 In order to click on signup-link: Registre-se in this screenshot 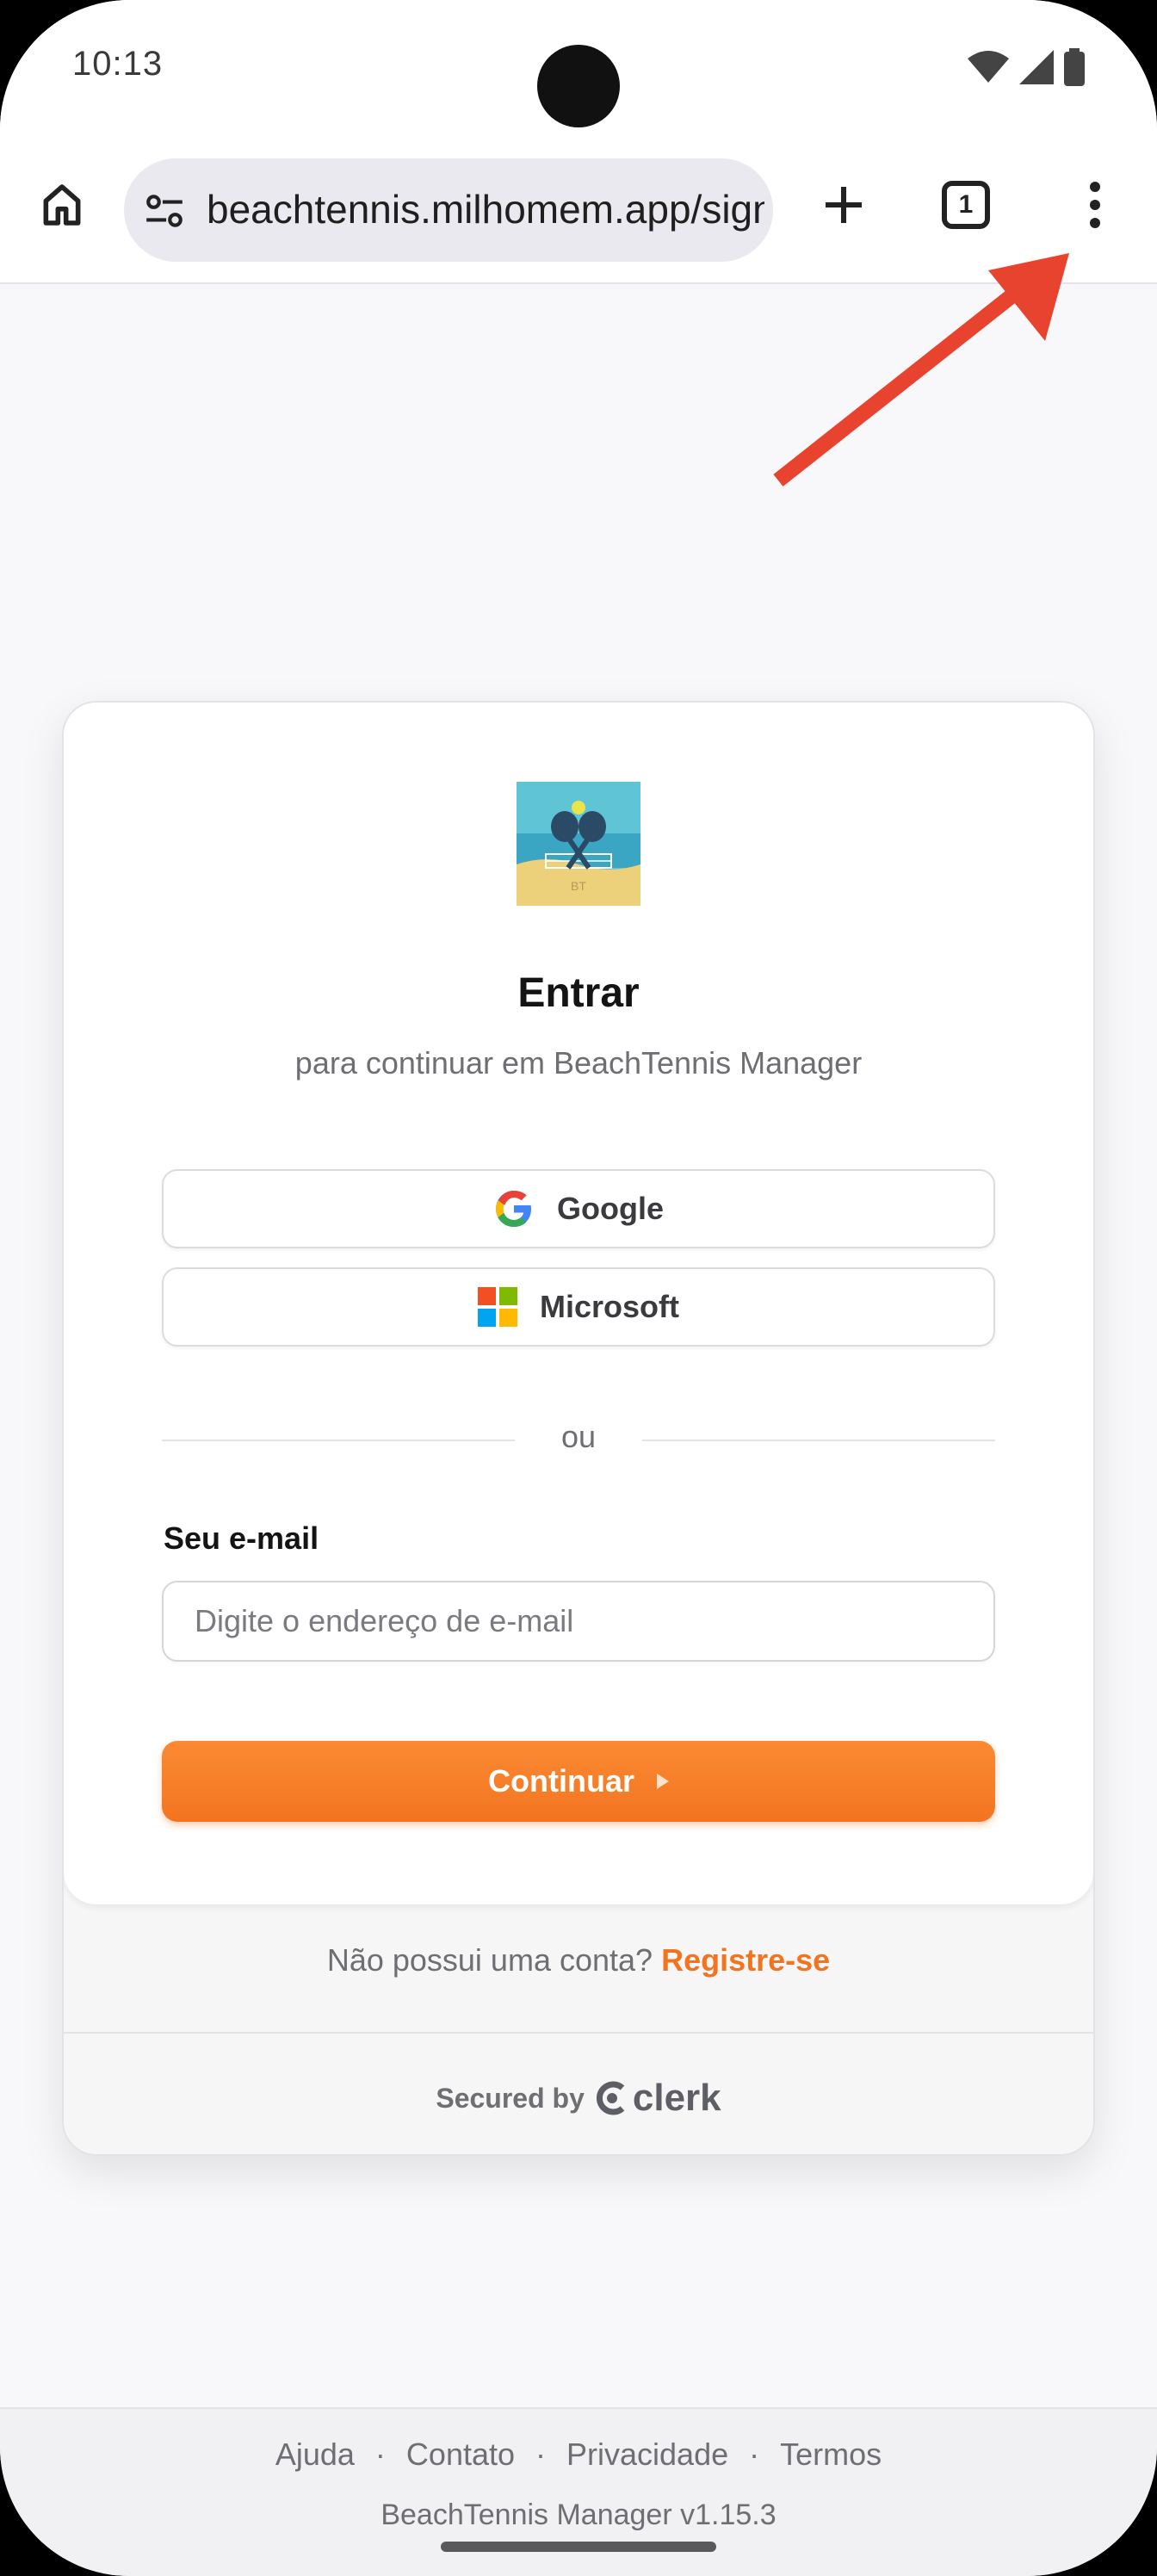, I will do `click(745, 1960)`.